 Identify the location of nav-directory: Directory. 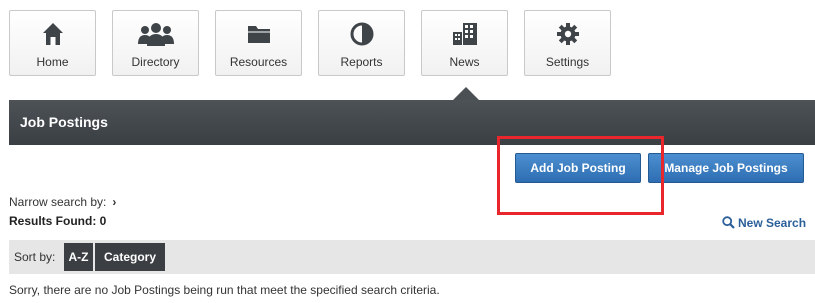
(155, 43).